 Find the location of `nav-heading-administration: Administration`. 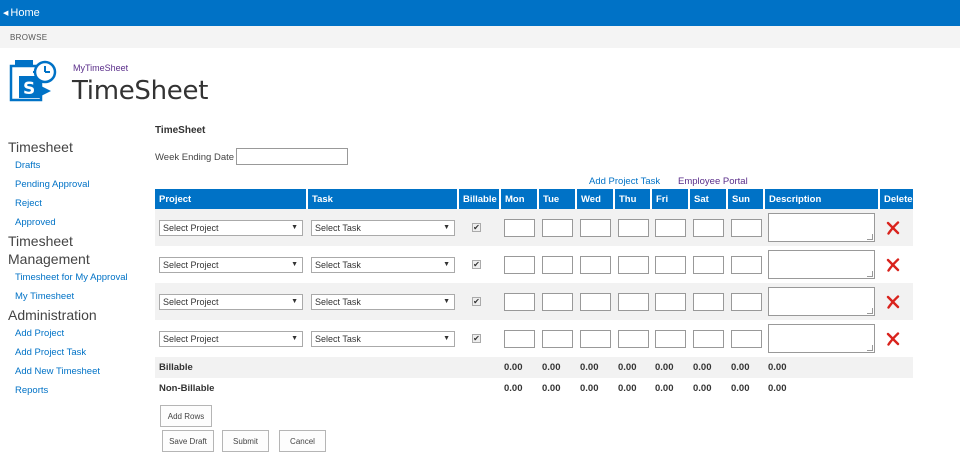

nav-heading-administration: Administration is located at coordinates (70, 315).